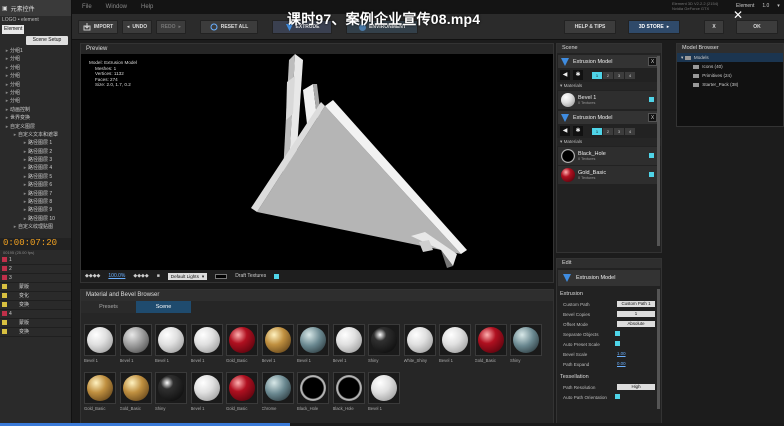  I want to click on ae-lock-icon: ▣, so click(5, 8).